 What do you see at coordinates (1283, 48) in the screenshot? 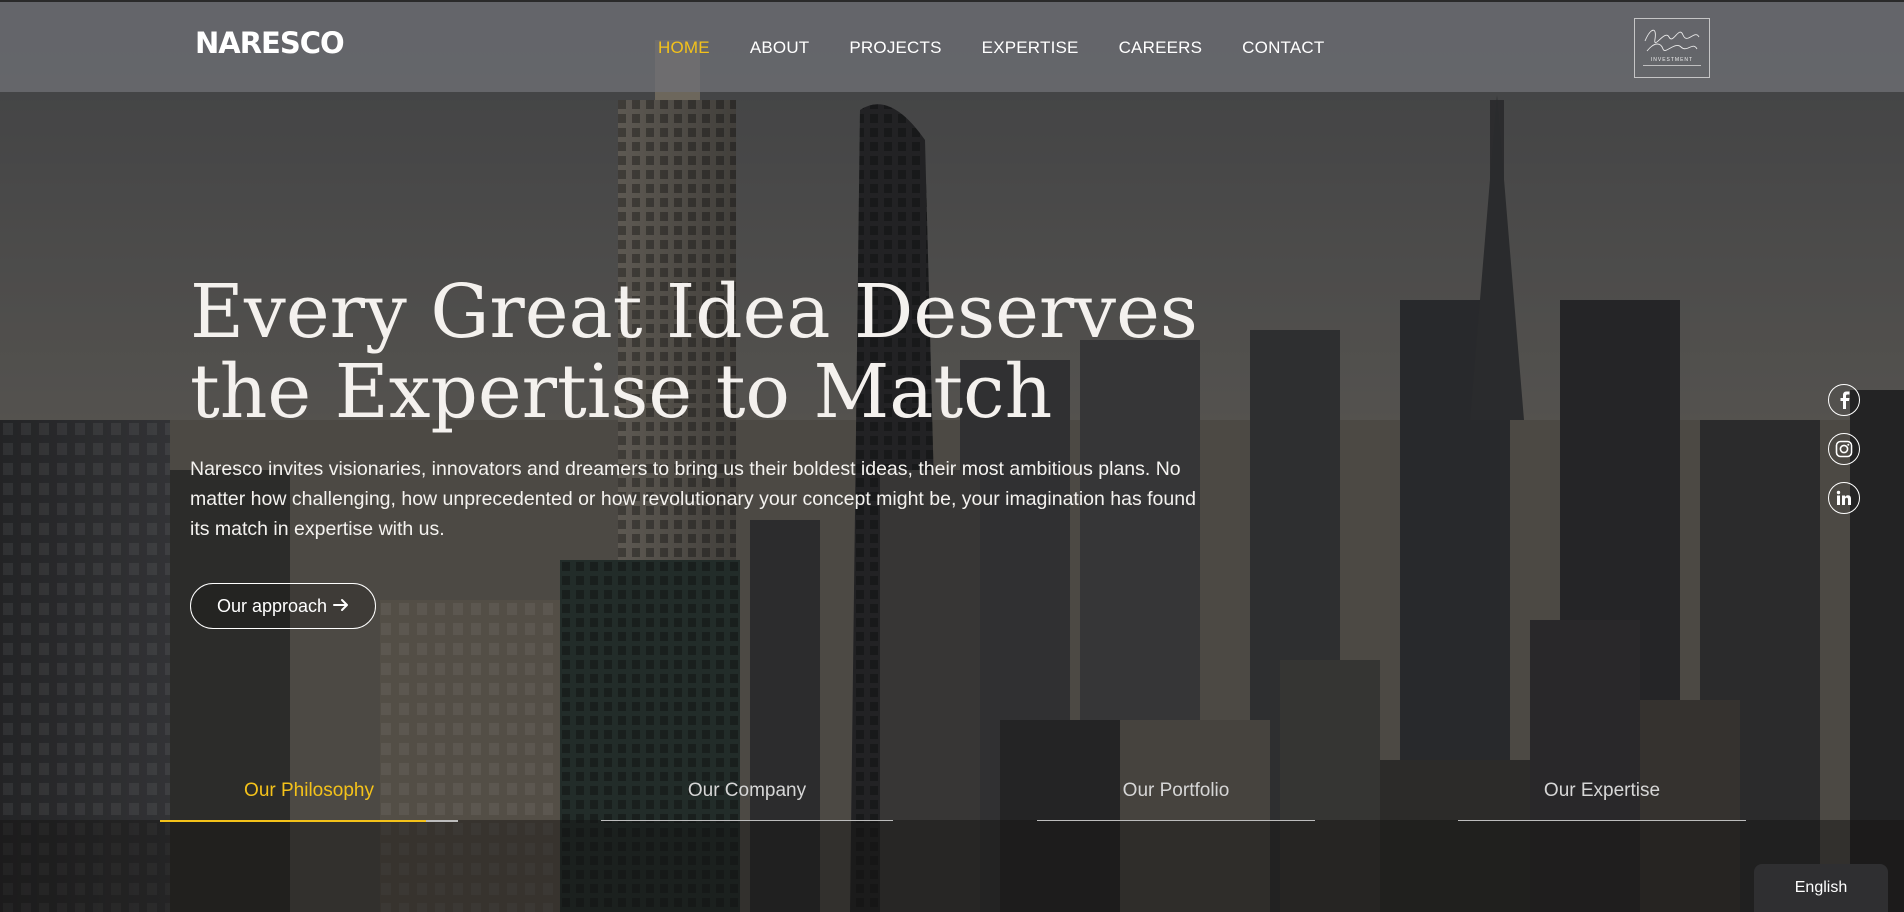
I see `nav-item-contact: CONTACT` at bounding box center [1283, 48].